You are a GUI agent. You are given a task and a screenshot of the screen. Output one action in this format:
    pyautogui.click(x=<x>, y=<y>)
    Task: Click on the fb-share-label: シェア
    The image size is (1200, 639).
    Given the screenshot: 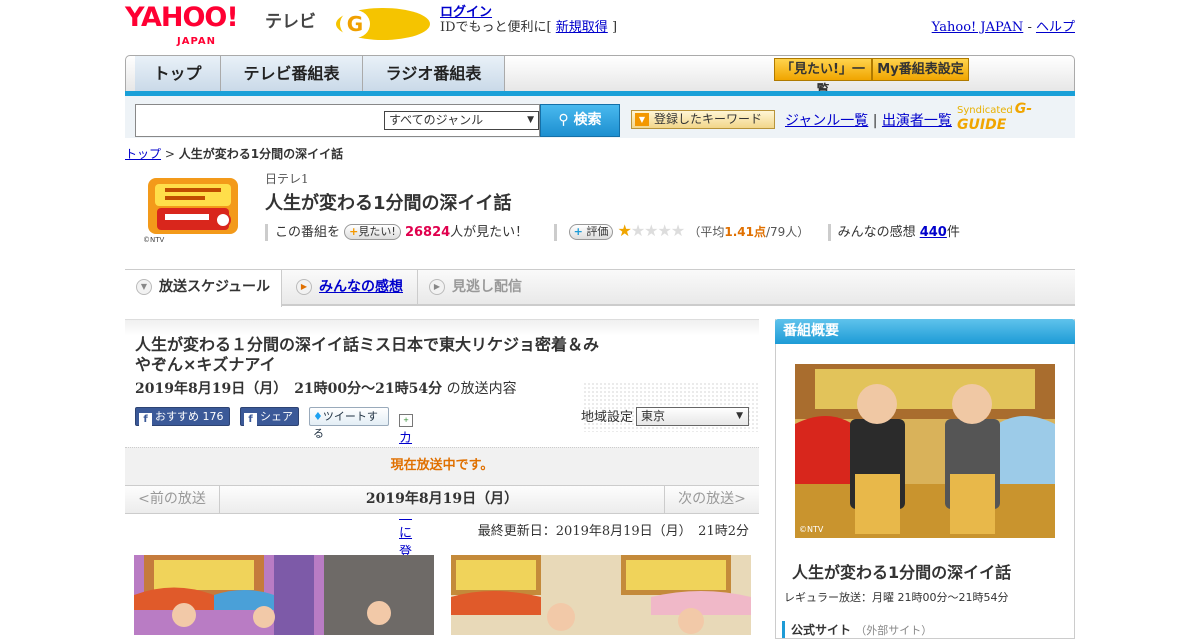 What is the action you would take?
    pyautogui.click(x=276, y=416)
    